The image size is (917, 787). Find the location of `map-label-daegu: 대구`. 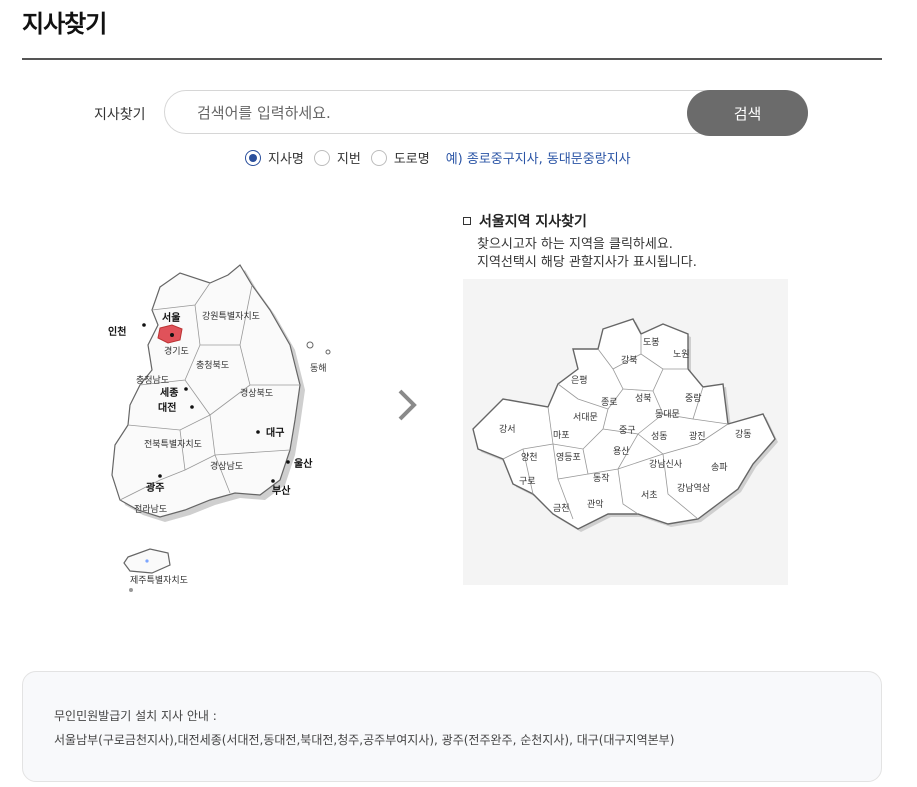

map-label-daegu: 대구 is located at coordinates (275, 432).